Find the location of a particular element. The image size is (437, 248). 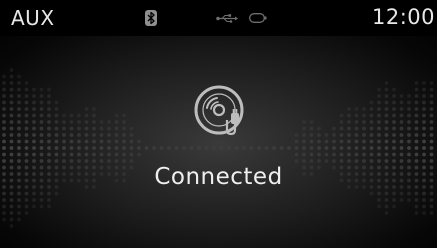

source-label: AUX is located at coordinates (33, 18).